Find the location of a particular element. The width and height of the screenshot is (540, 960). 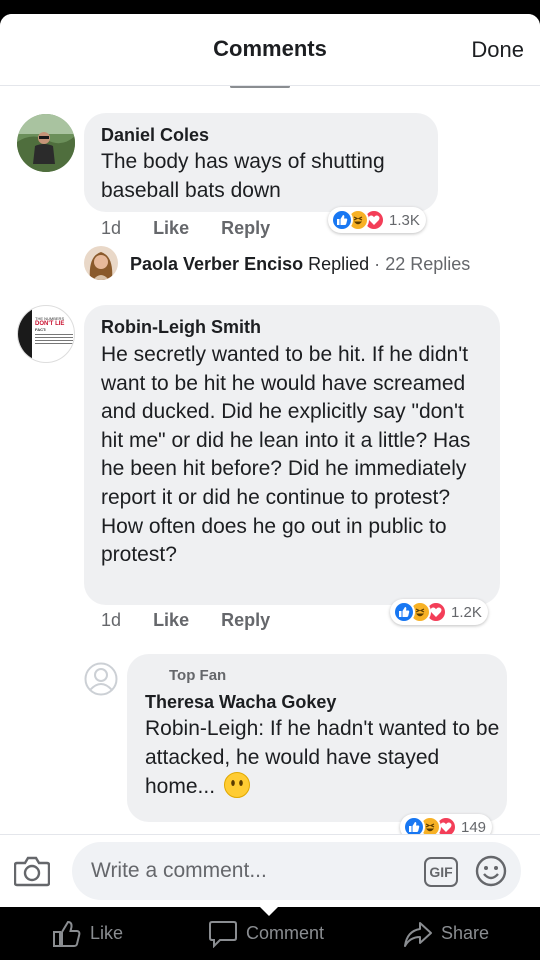

emoji-icon is located at coordinates (491, 871).